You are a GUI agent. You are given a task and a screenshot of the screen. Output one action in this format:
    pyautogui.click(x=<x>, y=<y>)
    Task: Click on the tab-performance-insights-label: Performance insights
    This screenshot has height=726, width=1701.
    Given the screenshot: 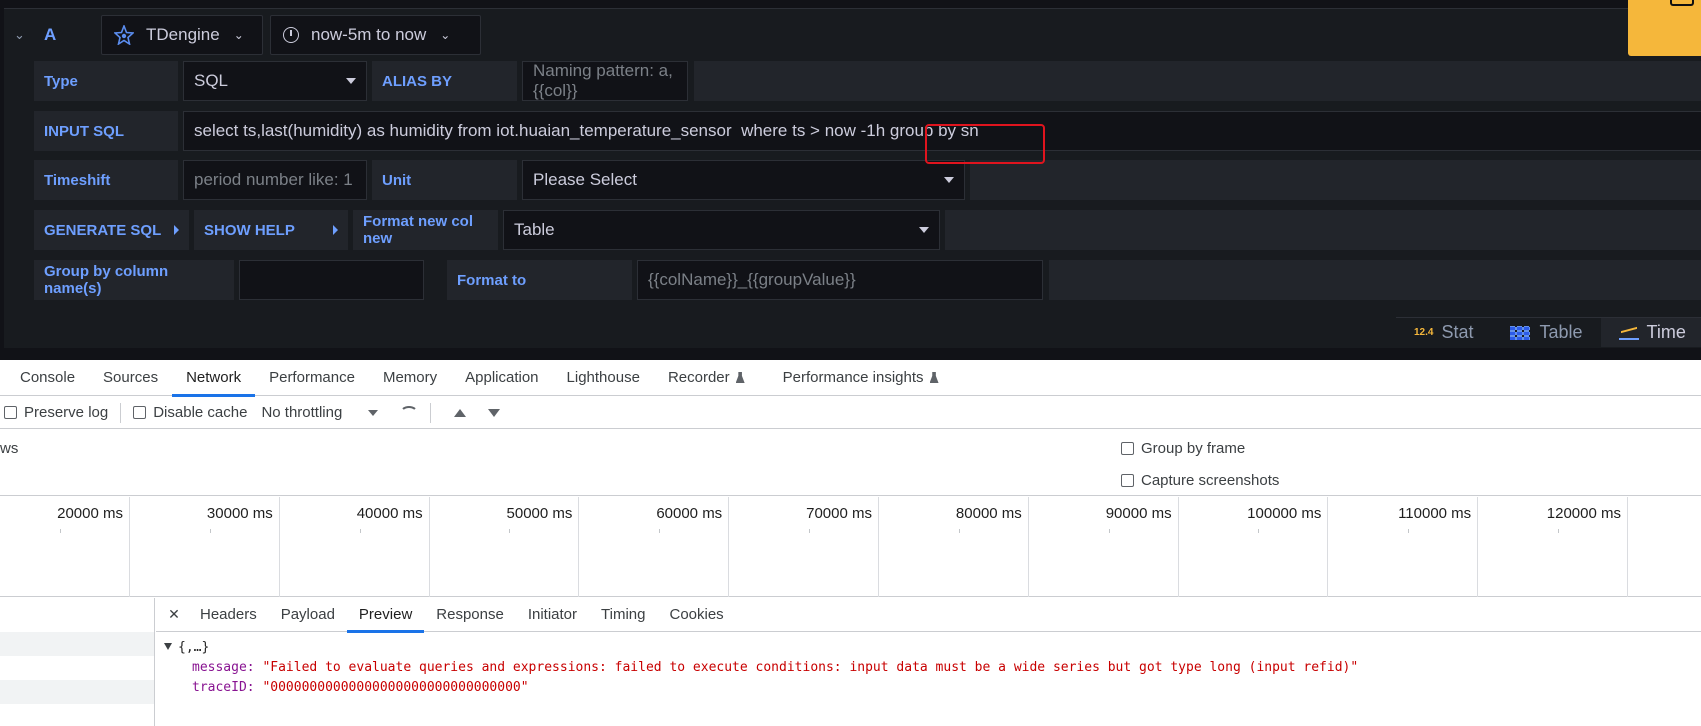 What is the action you would take?
    pyautogui.click(x=853, y=377)
    